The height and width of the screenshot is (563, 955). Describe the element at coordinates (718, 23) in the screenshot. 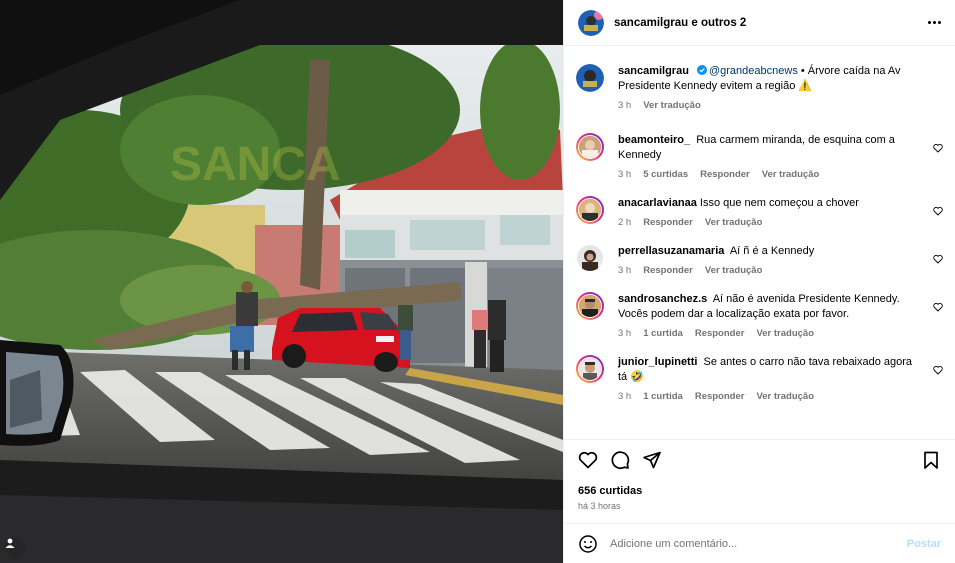

I see `coauthors-label: e outros 2` at that location.